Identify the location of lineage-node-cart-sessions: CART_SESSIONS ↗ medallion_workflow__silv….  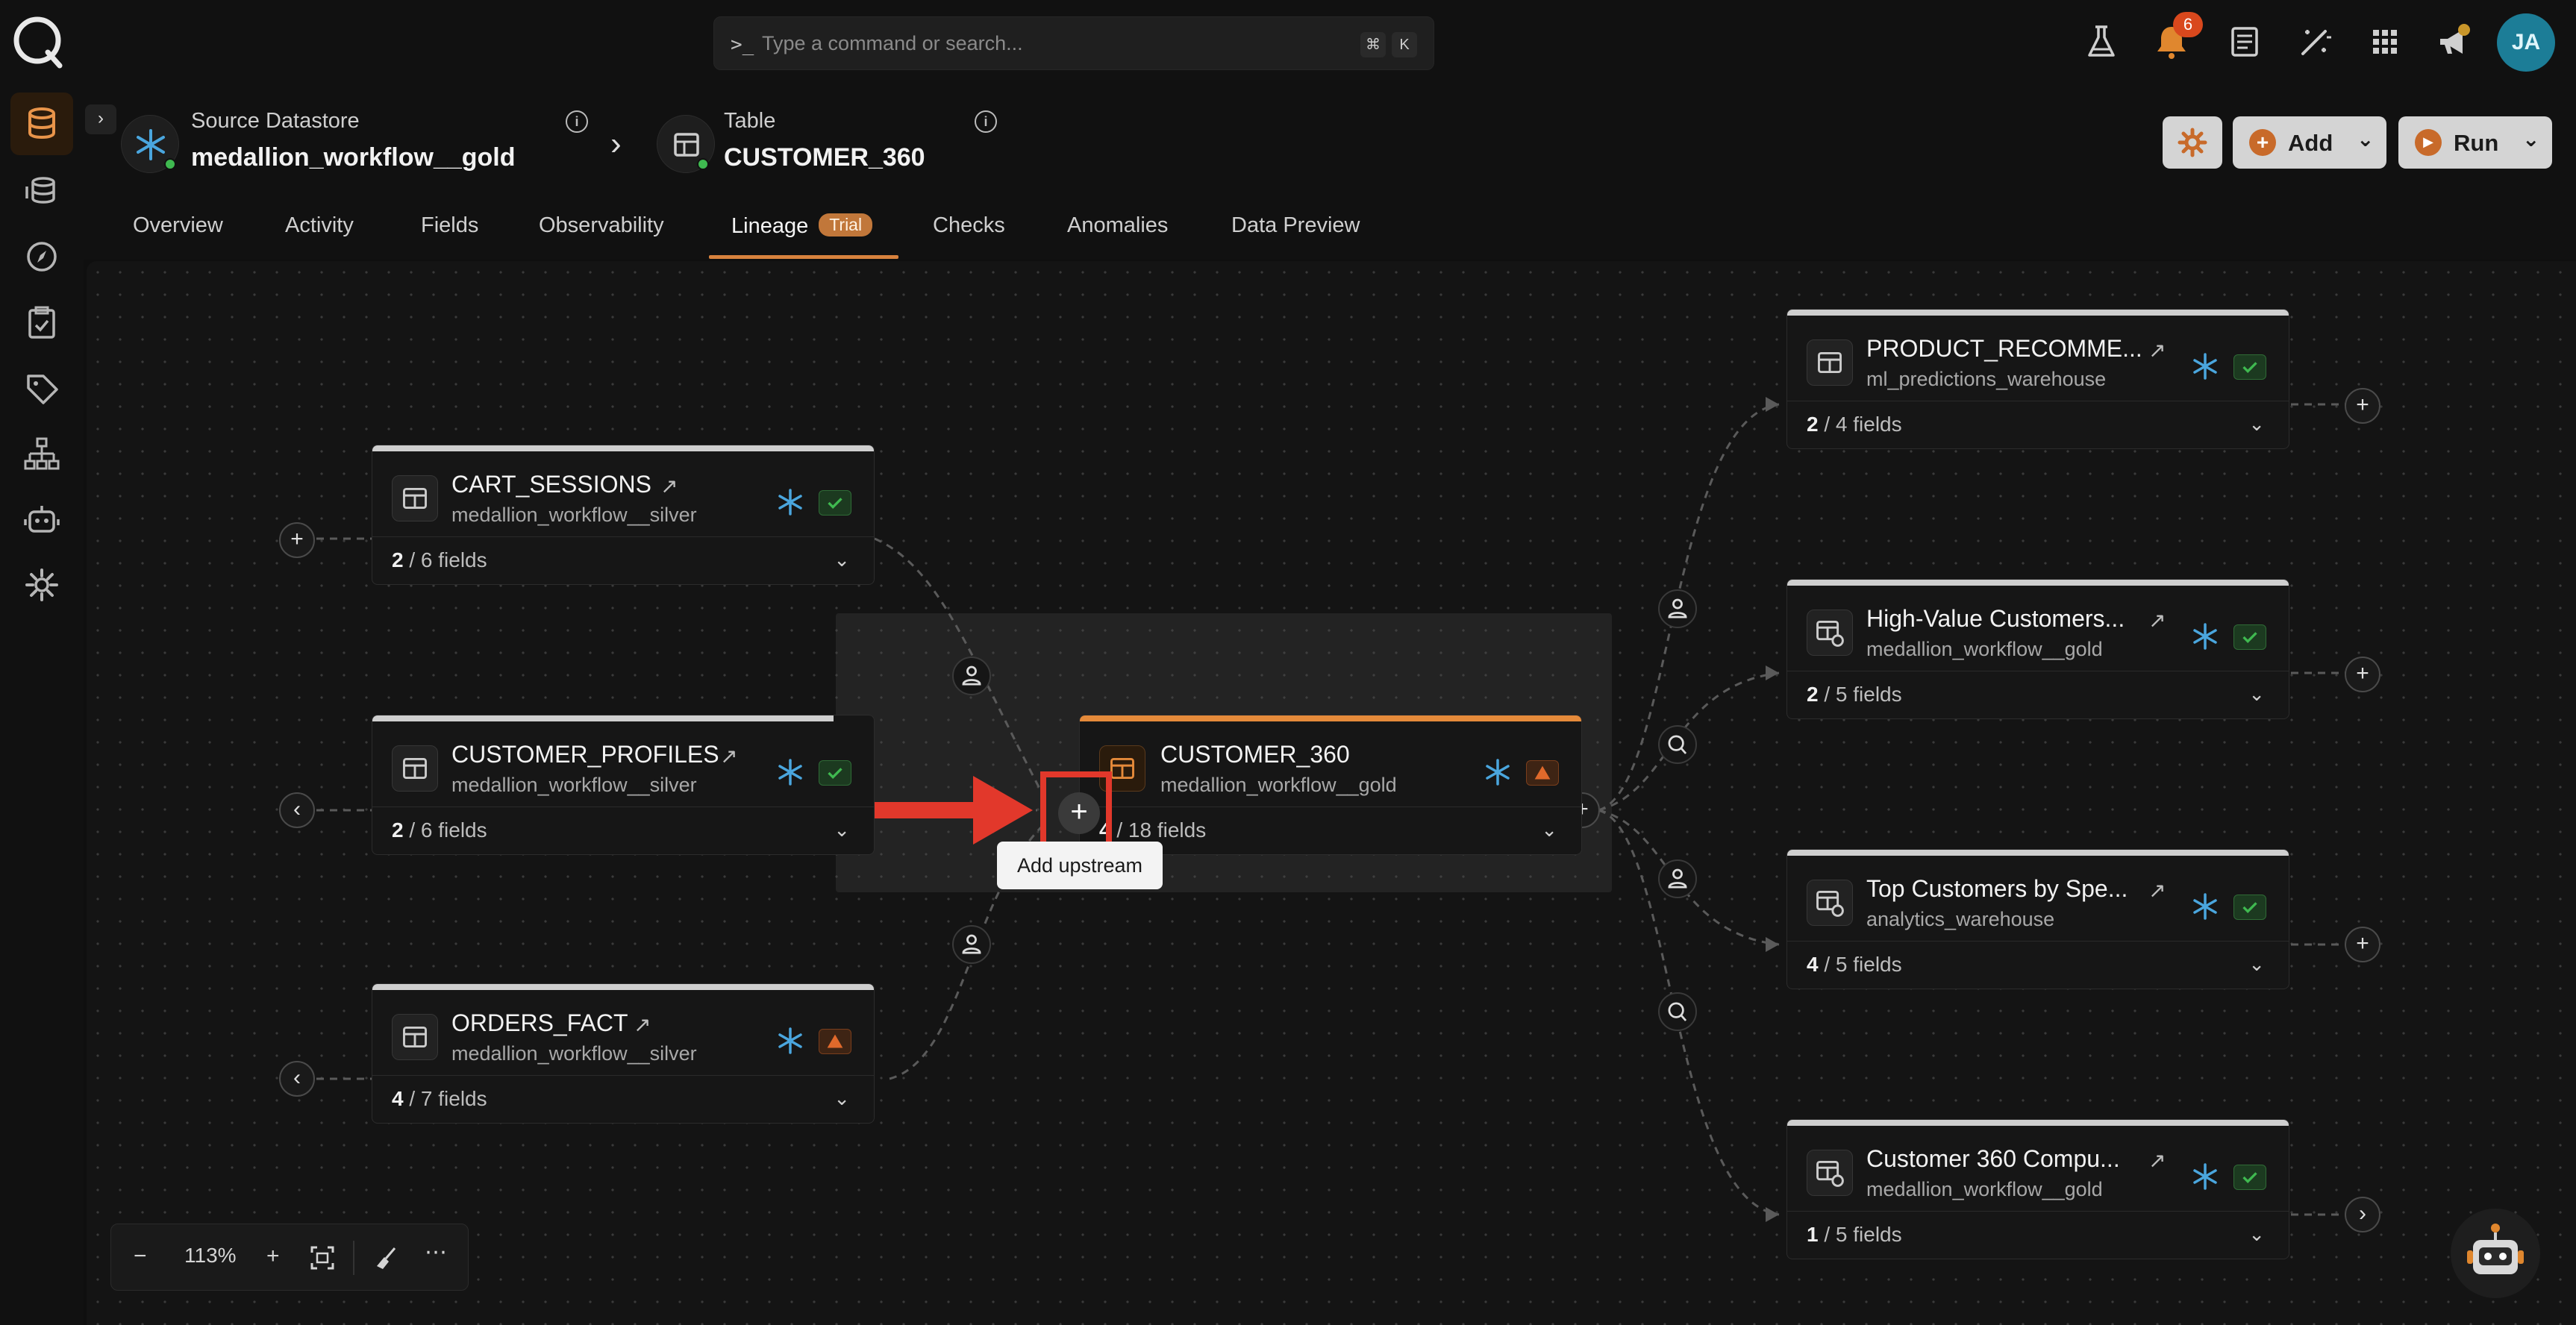
(623, 515).